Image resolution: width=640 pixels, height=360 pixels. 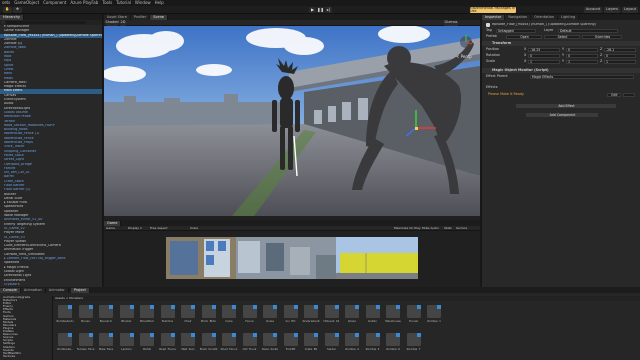 I want to click on display-dropdown: Display 1, so click(x=135, y=228).